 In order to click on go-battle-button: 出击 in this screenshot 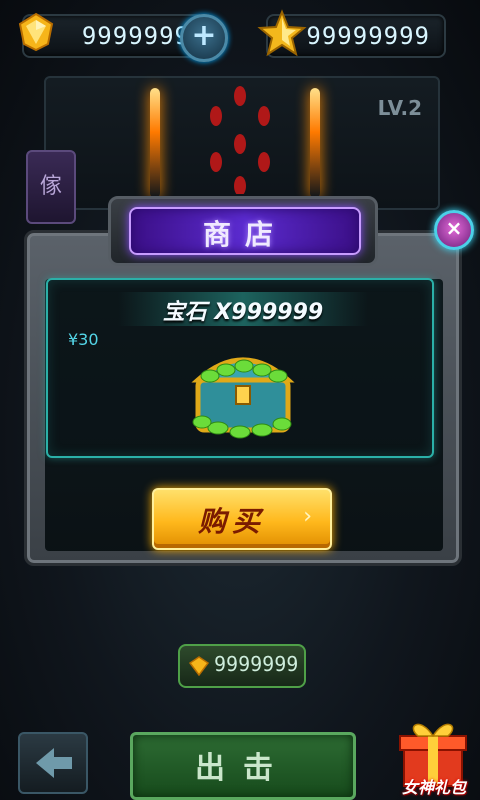, I will do `click(243, 766)`.